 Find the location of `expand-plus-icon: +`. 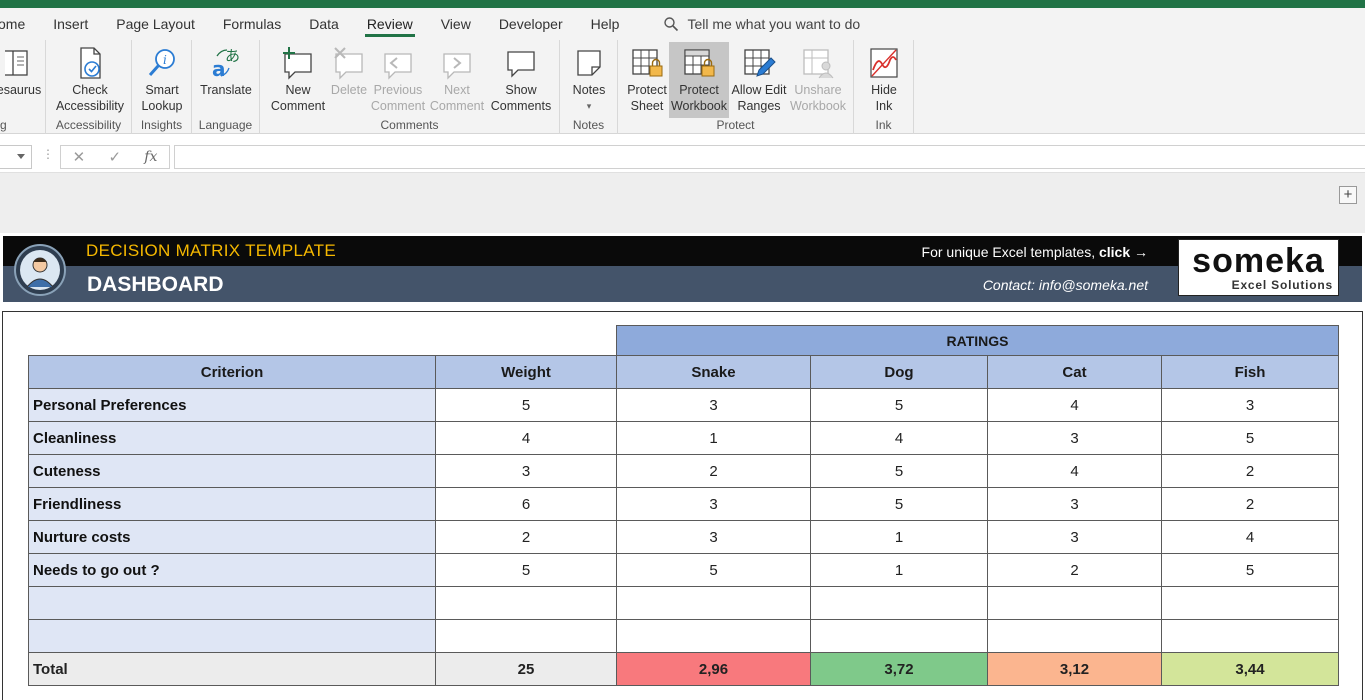

expand-plus-icon: + is located at coordinates (1348, 195).